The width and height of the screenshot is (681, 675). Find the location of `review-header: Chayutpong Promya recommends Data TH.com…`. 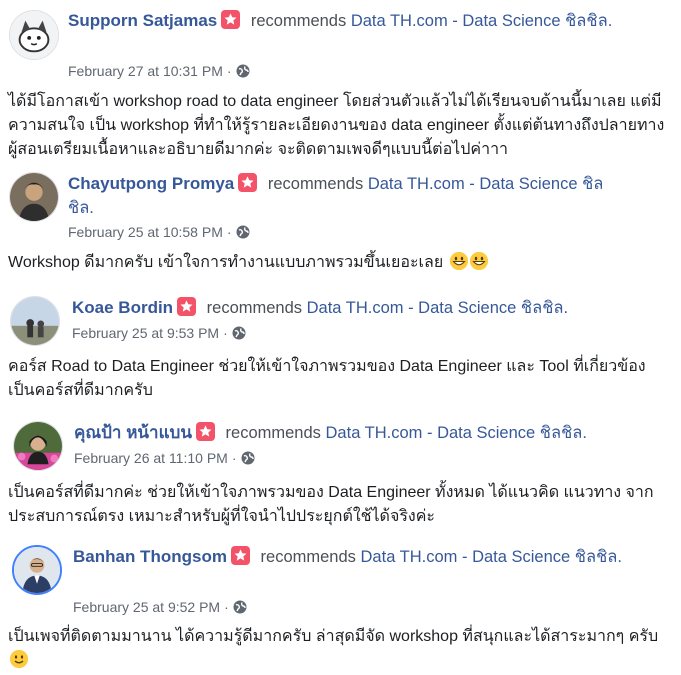

review-header: Chayutpong Promya recommends Data TH.com… is located at coordinates (348, 196).